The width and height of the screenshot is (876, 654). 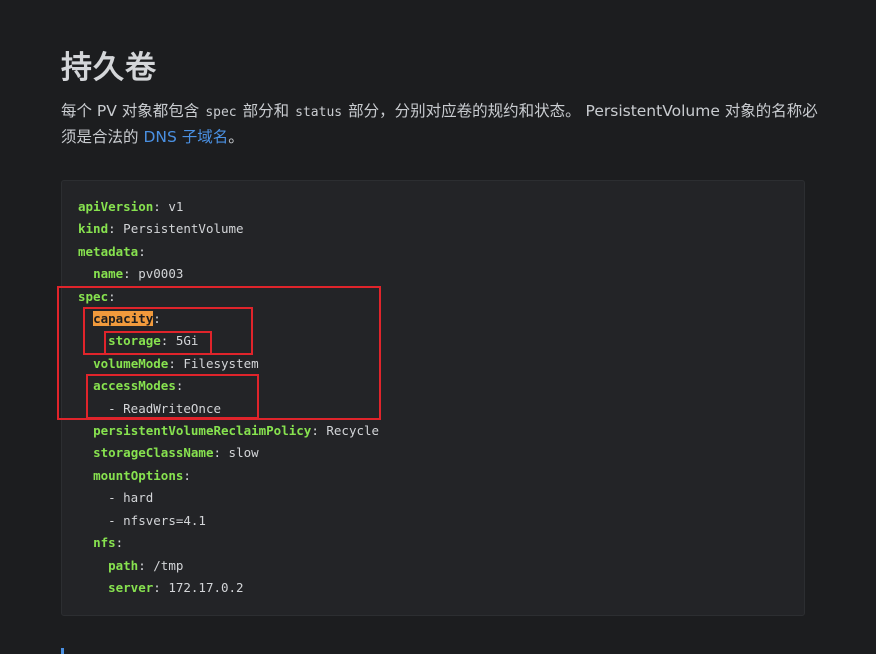 I want to click on code-line: storageClassName: slow, so click(x=168, y=452).